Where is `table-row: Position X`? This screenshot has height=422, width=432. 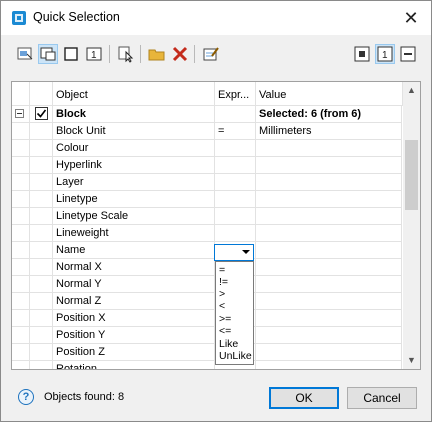 table-row: Position X is located at coordinates (207, 318).